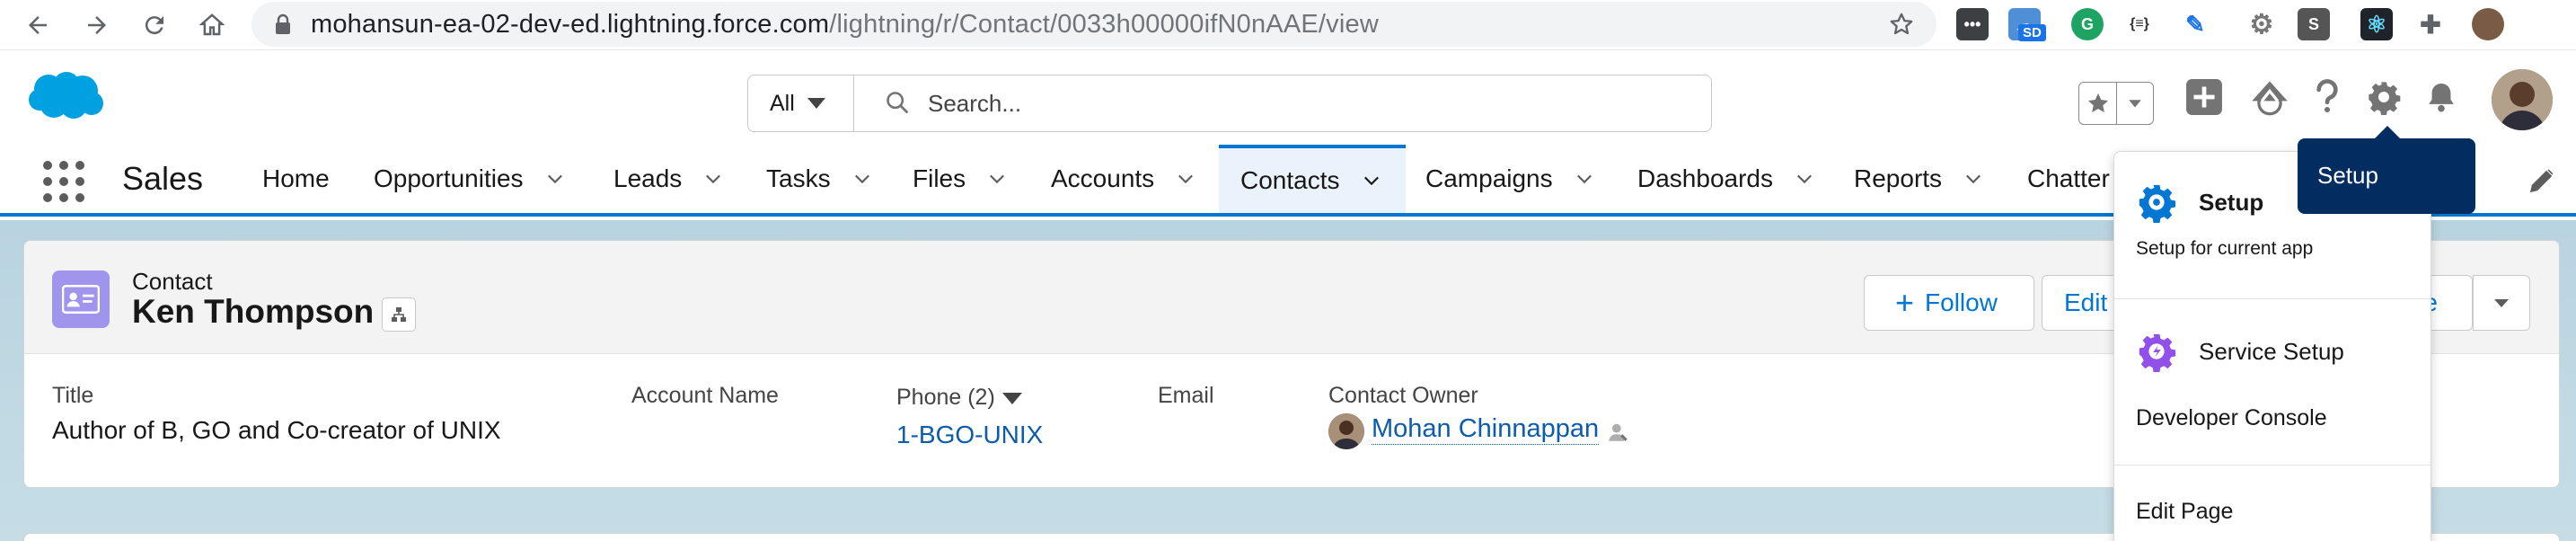 The image size is (2576, 541). Describe the element at coordinates (705, 395) in the screenshot. I see `account-name-label: Account Name` at that location.